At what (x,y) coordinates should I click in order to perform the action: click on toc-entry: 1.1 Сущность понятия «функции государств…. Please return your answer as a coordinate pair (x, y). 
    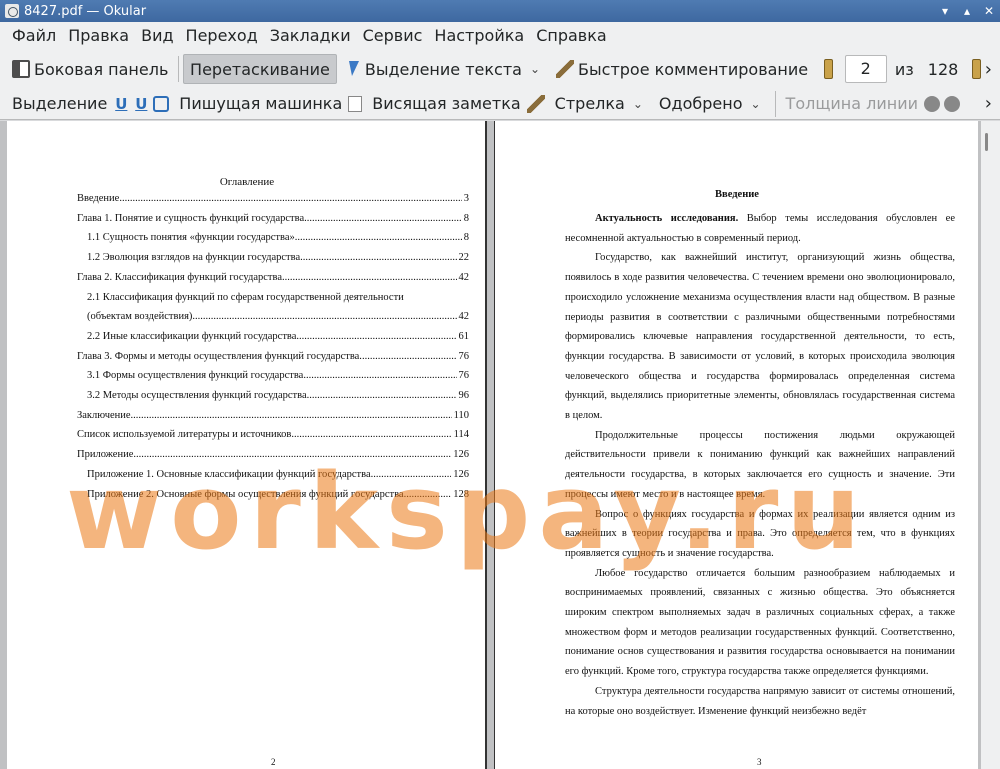
    Looking at the image, I should click on (273, 238).